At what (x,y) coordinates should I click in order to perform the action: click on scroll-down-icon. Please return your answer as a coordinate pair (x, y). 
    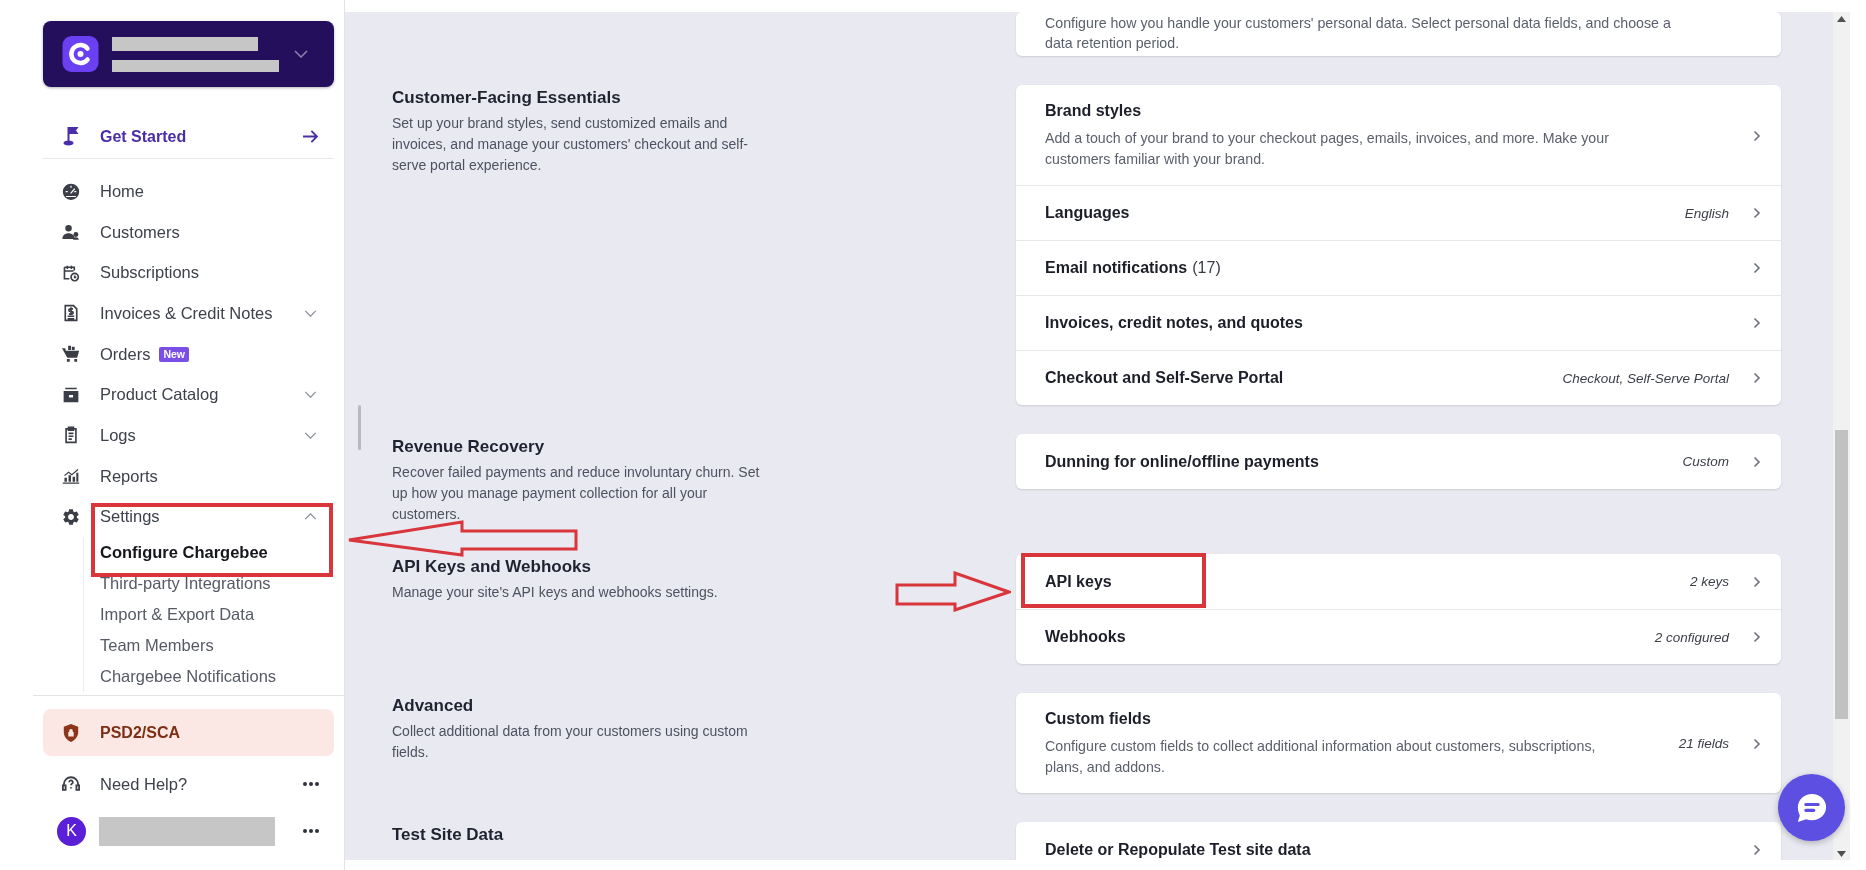
    Looking at the image, I should click on (1841, 854).